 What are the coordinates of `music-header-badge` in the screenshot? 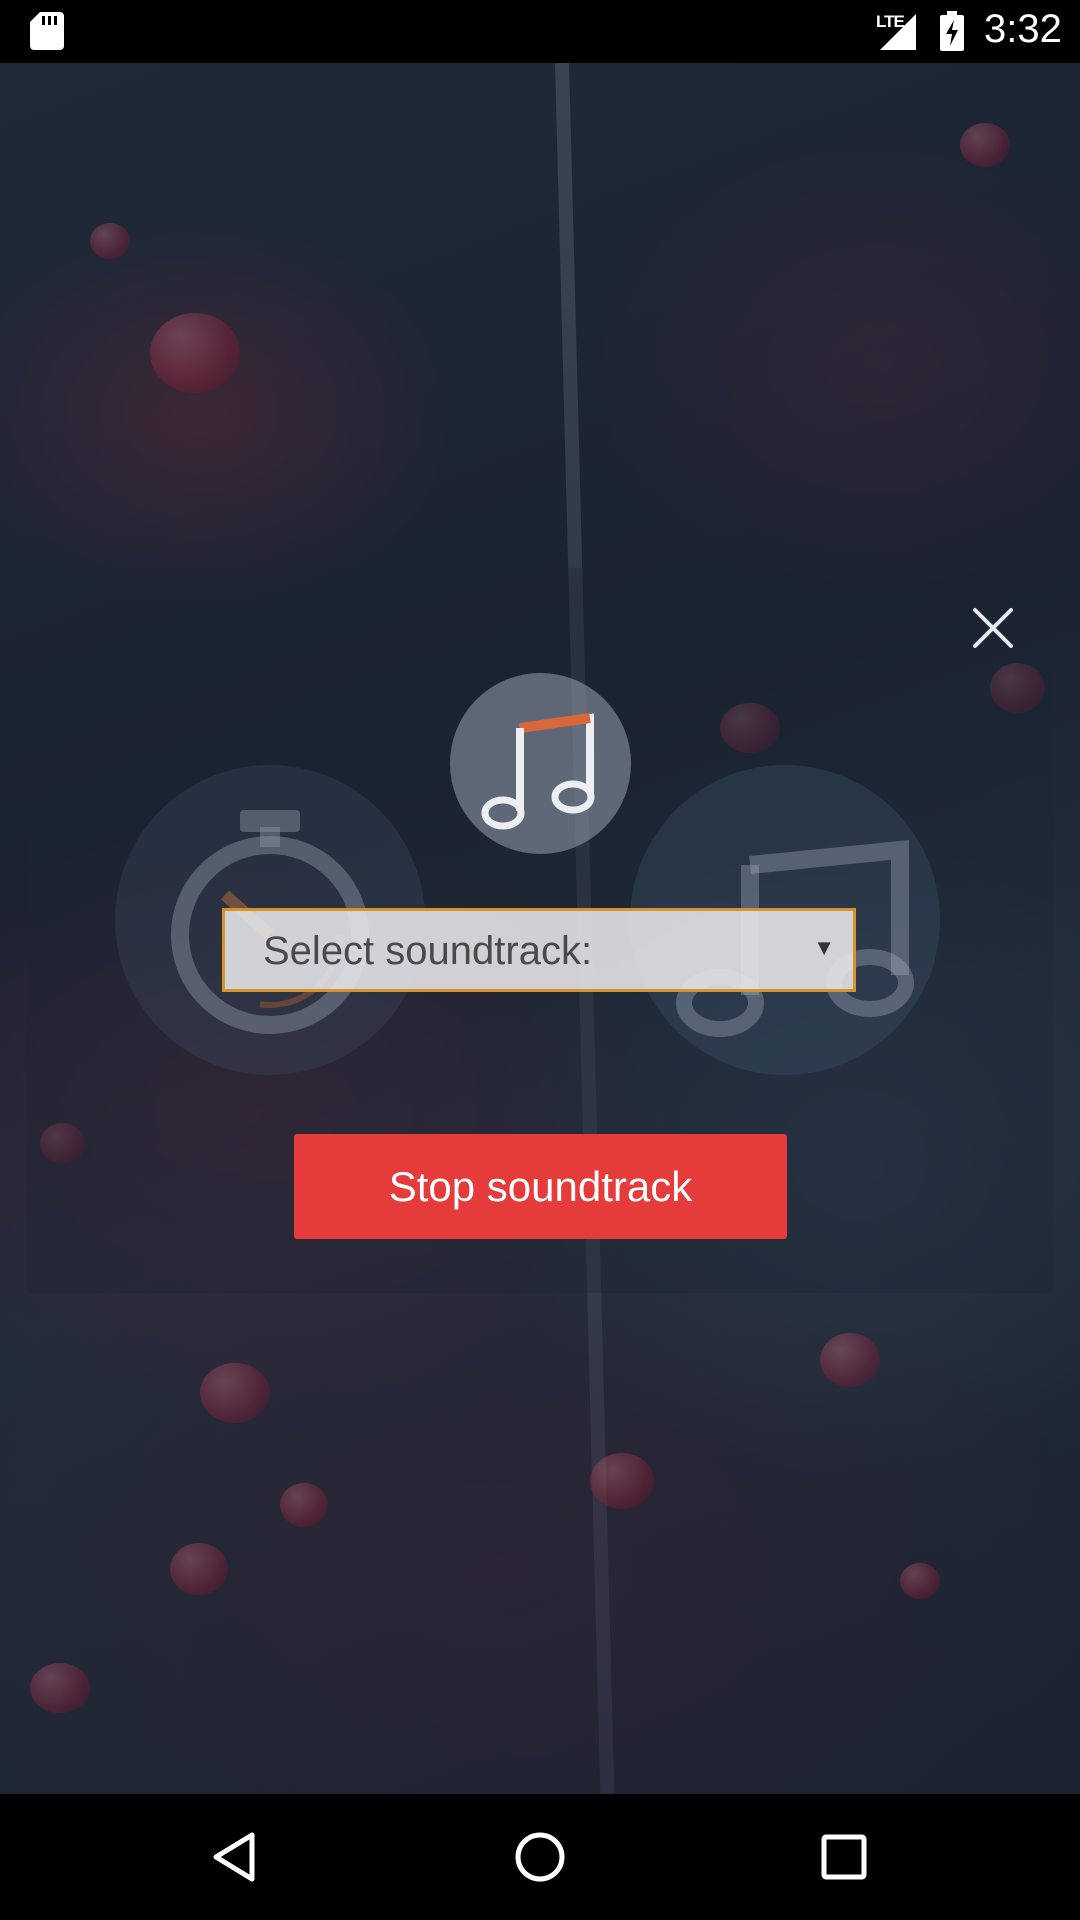 It's located at (540, 763).